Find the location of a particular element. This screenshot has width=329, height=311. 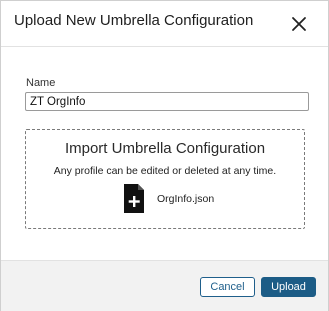

close-icon is located at coordinates (299, 24).